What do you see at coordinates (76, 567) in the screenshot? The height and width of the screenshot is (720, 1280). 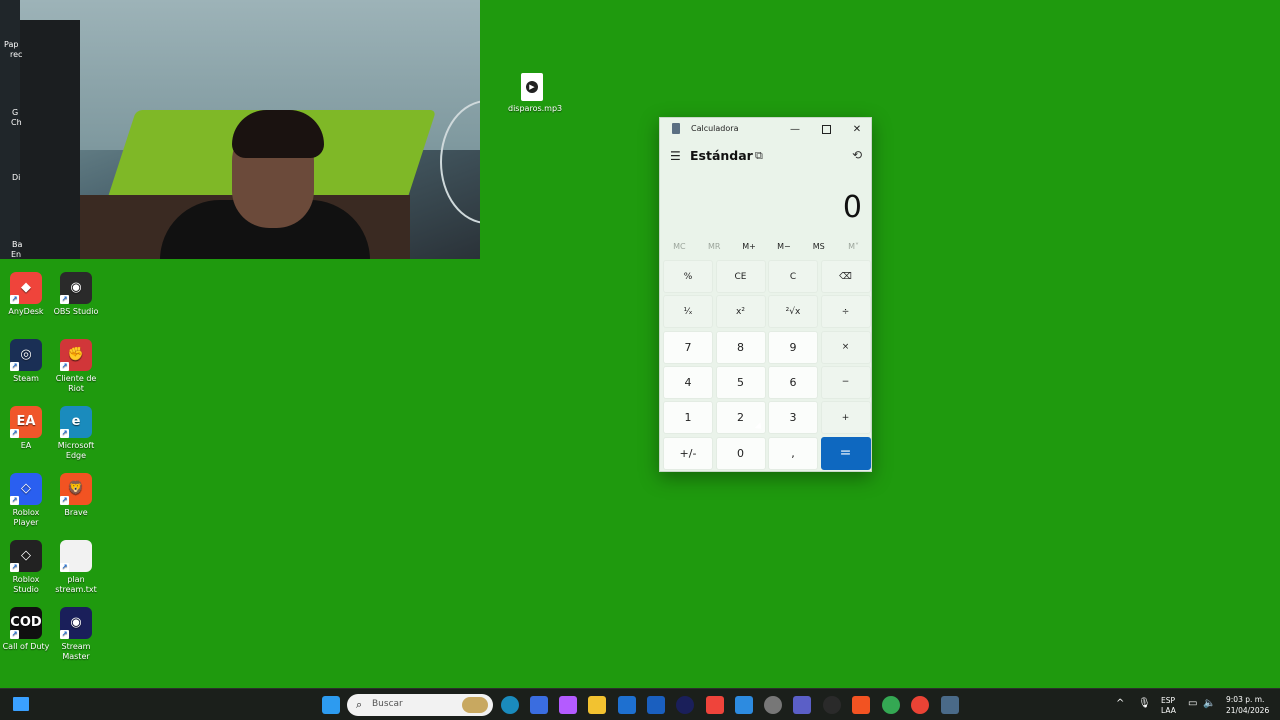 I see `desktop-icon-text-file: ↗ plan stream.txt` at bounding box center [76, 567].